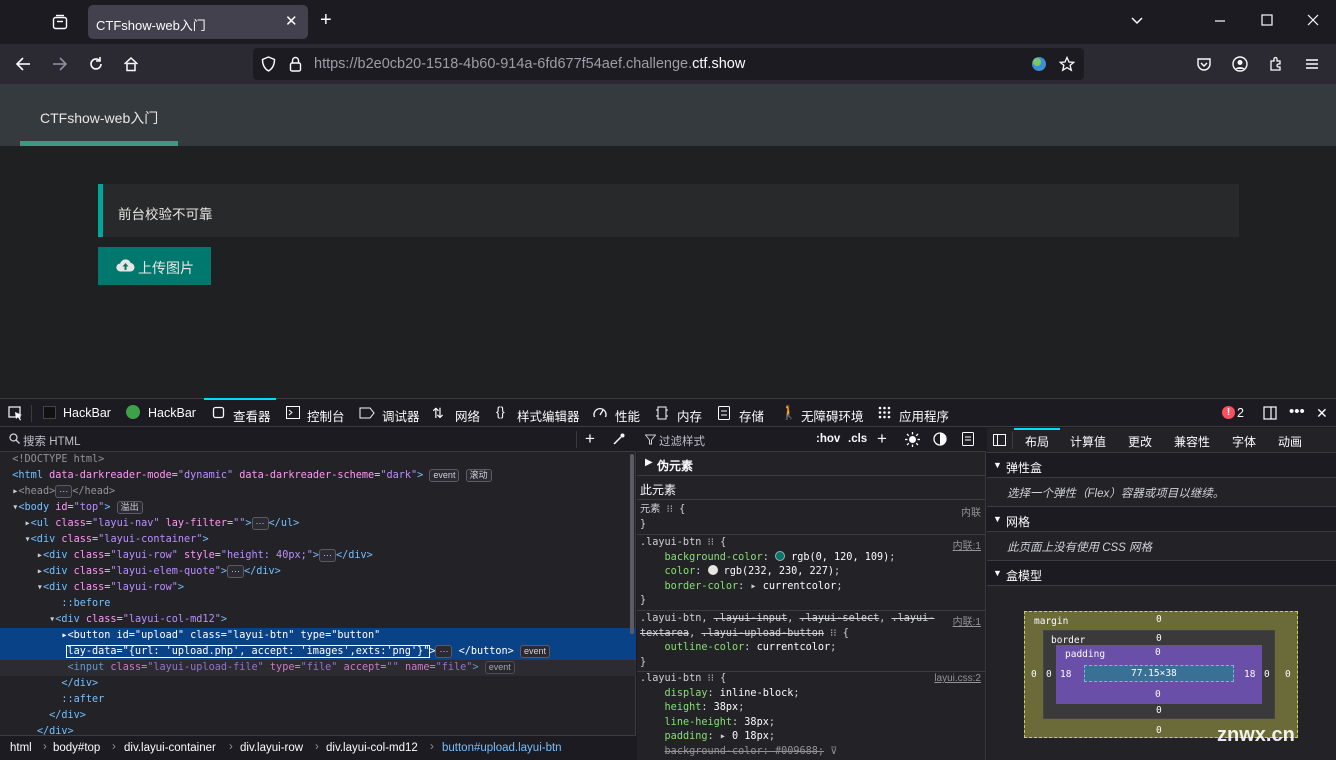 Image resolution: width=1336 pixels, height=760 pixels. Describe the element at coordinates (1192, 441) in the screenshot. I see `tab-compatibility: 兼容性` at that location.